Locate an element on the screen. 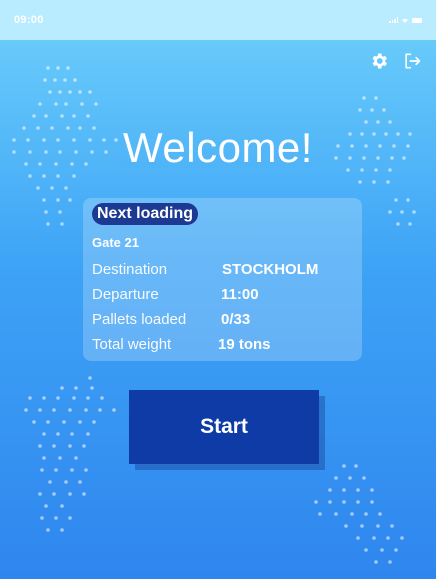 The image size is (436, 579). wifi-icon is located at coordinates (405, 20).